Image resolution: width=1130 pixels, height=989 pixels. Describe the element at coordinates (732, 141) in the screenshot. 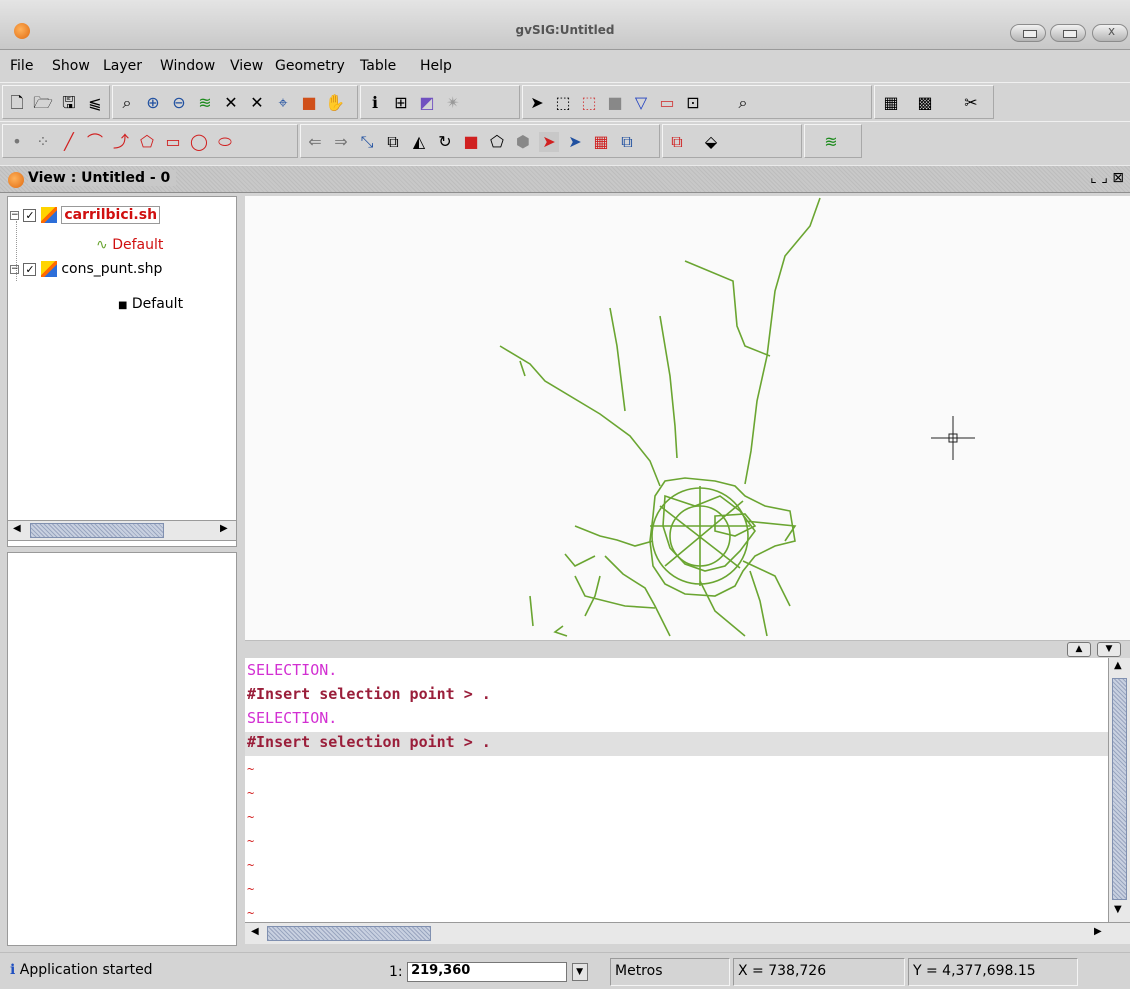

I see `paste-tools-group: ⧉ ⬙` at that location.